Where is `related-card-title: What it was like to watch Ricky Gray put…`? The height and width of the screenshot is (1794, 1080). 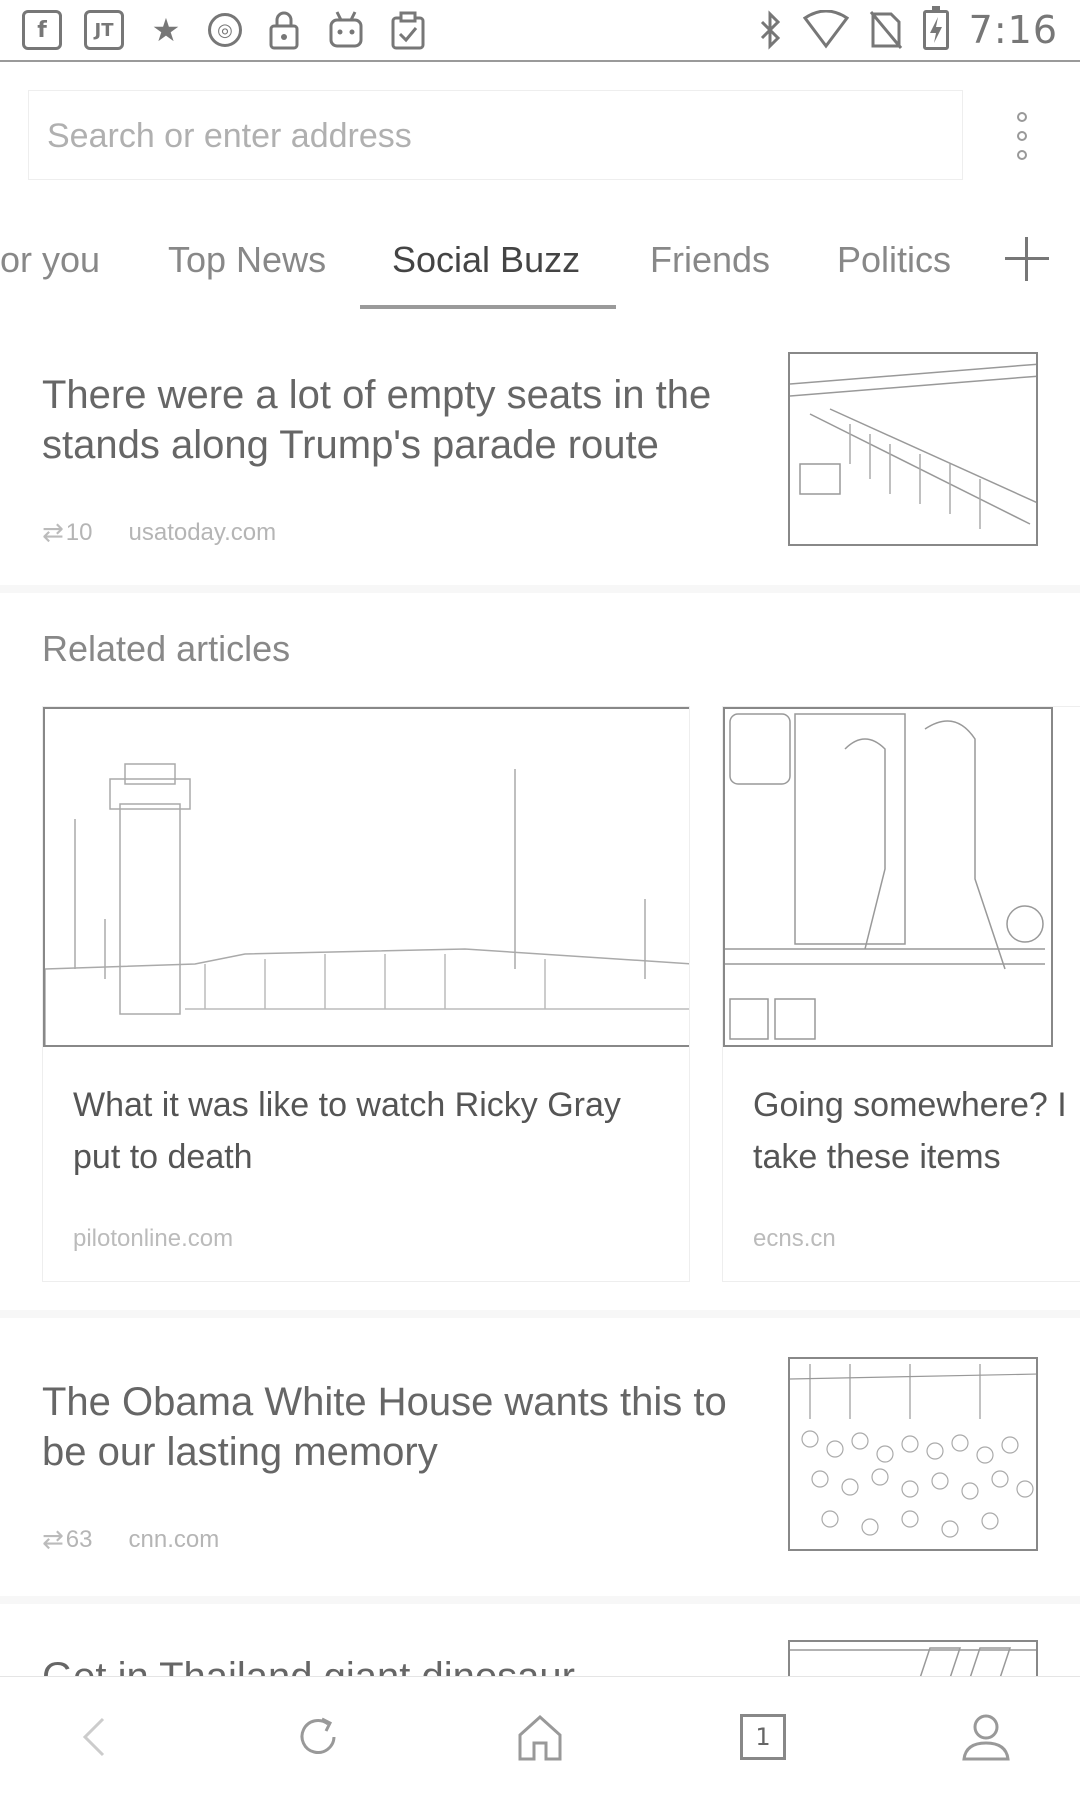 related-card-title: What it was like to watch Ricky Gray put… is located at coordinates (347, 1131).